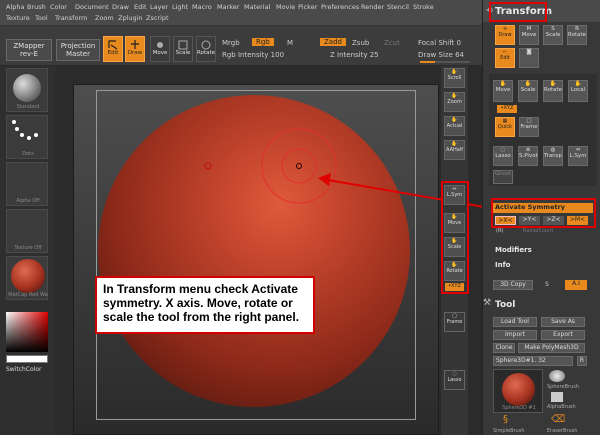  I want to click on copy-3d-button: 3D Copy, so click(513, 285).